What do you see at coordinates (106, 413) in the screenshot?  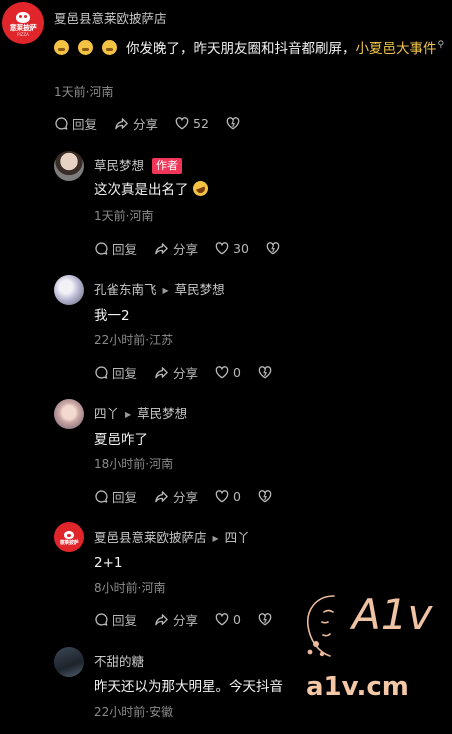 I see `author-name: 四丫` at bounding box center [106, 413].